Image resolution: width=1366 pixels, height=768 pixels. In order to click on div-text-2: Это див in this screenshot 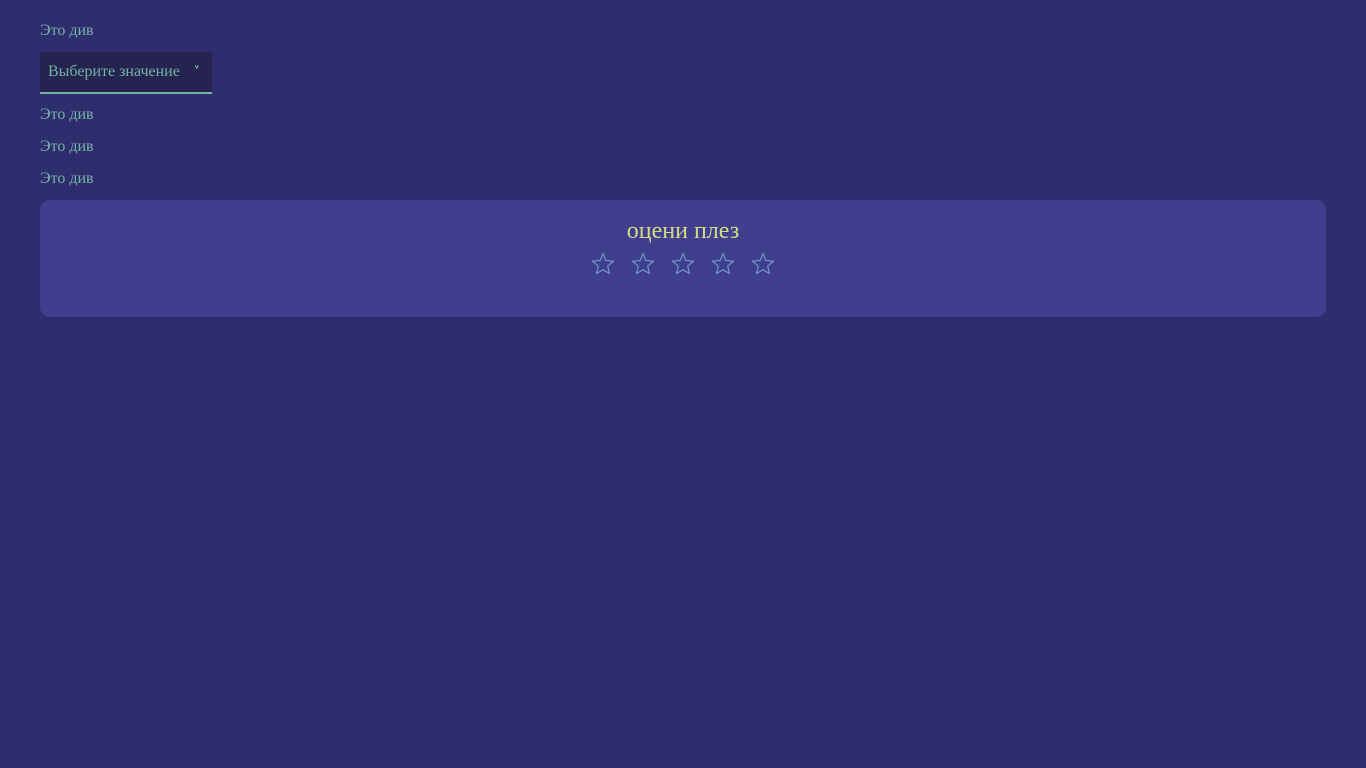, I will do `click(67, 114)`.